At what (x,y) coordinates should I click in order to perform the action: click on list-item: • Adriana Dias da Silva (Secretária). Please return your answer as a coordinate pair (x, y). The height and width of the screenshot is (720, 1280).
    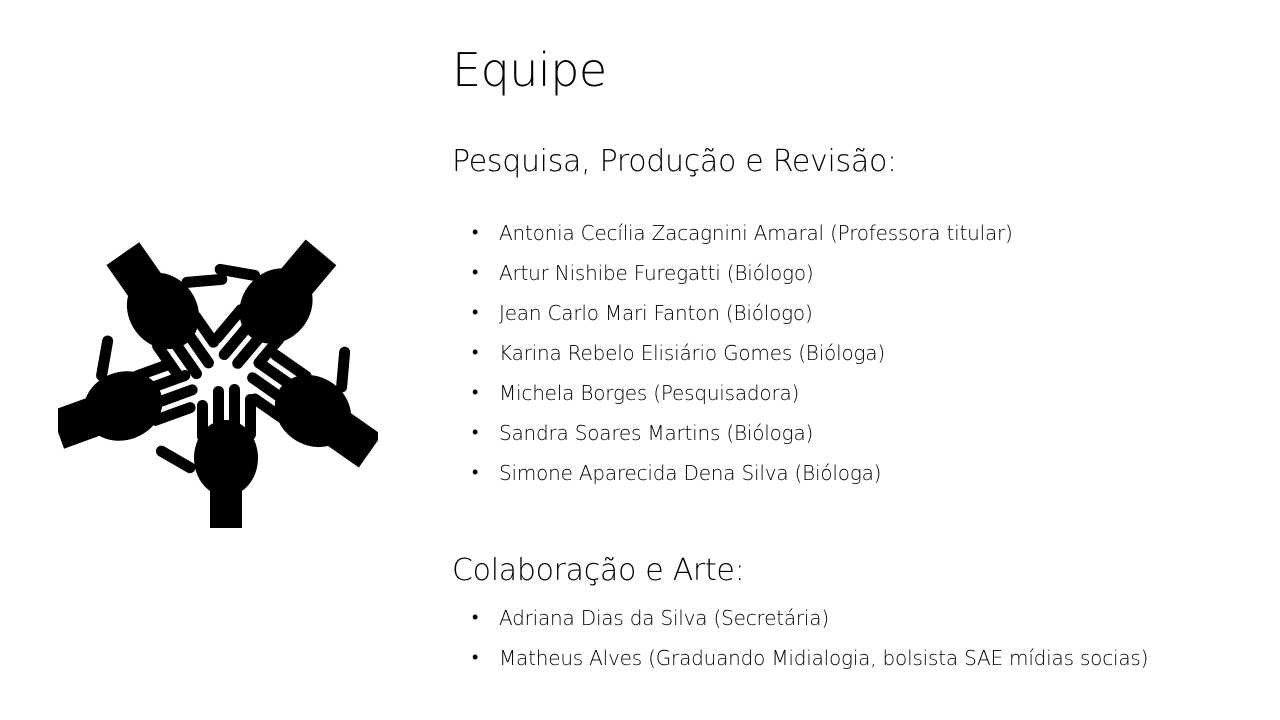
    Looking at the image, I should click on (810, 618).